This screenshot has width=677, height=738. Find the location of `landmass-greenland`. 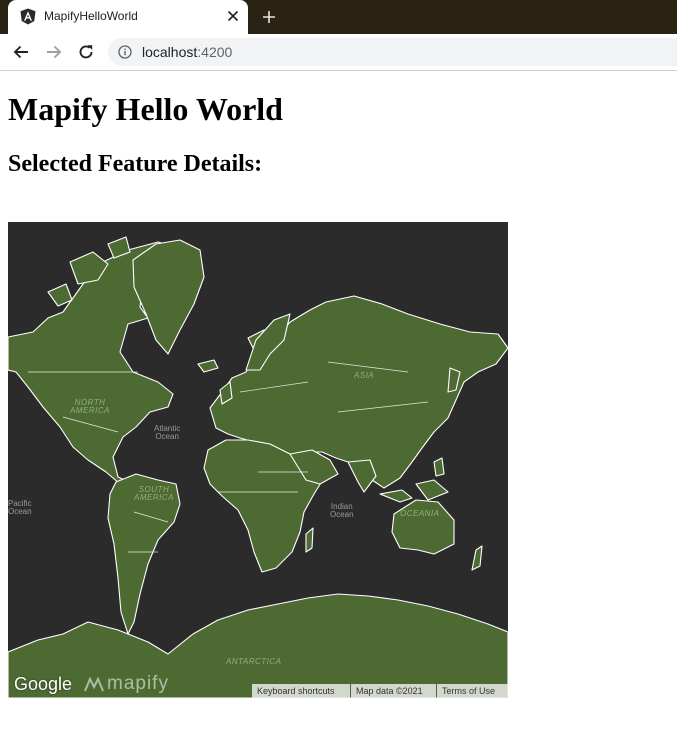

landmass-greenland is located at coordinates (168, 297).